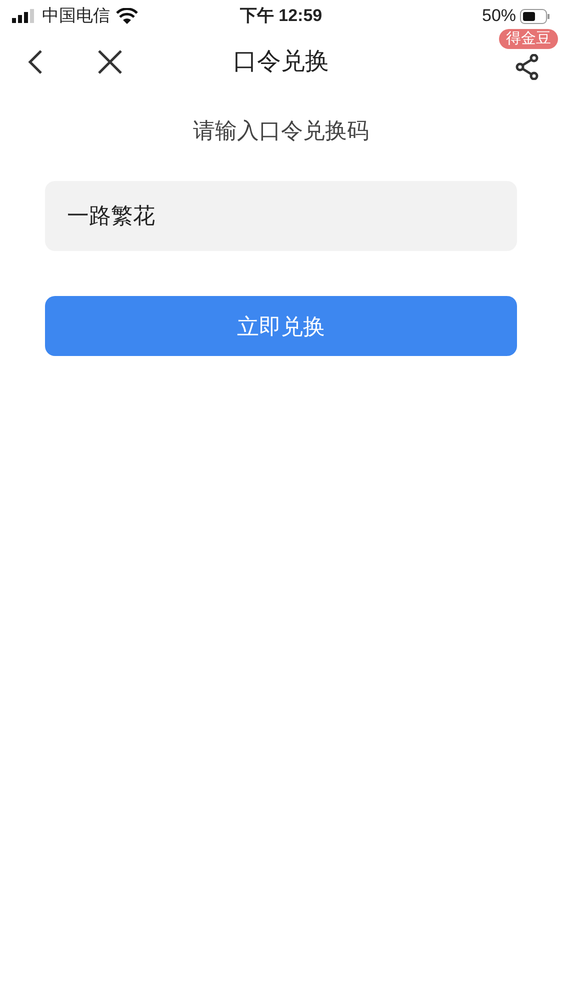 Image resolution: width=562 pixels, height=1000 pixels. What do you see at coordinates (24, 16) in the screenshot?
I see `signal-icon` at bounding box center [24, 16].